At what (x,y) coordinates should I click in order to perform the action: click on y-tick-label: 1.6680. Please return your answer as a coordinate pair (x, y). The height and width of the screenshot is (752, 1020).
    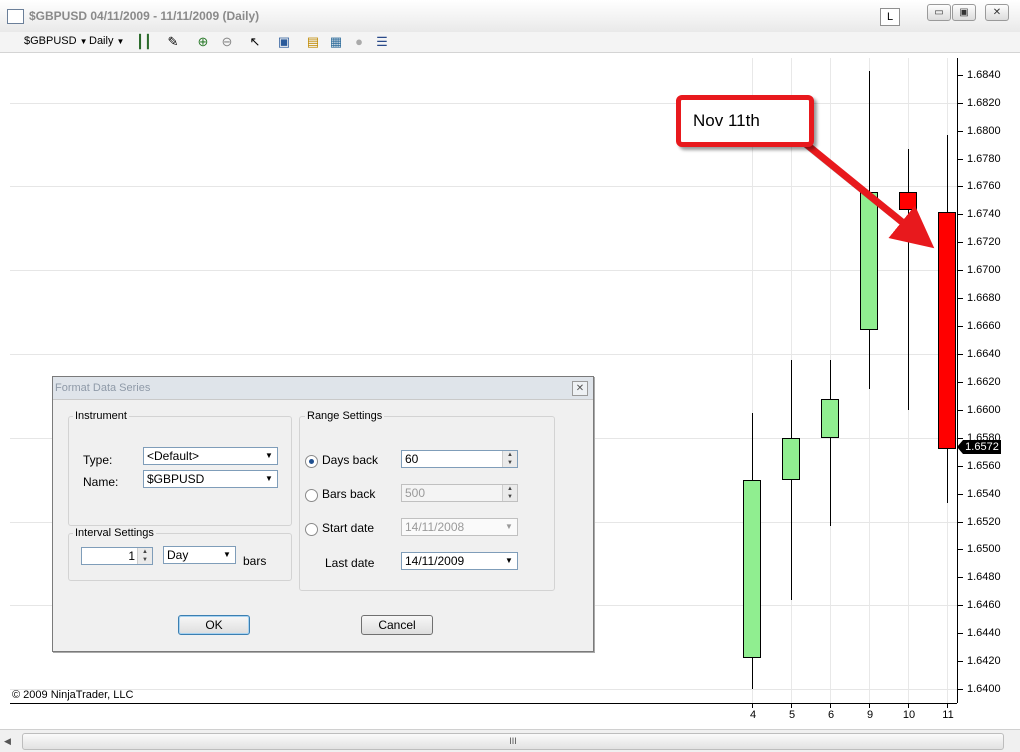
    Looking at the image, I should click on (984, 298).